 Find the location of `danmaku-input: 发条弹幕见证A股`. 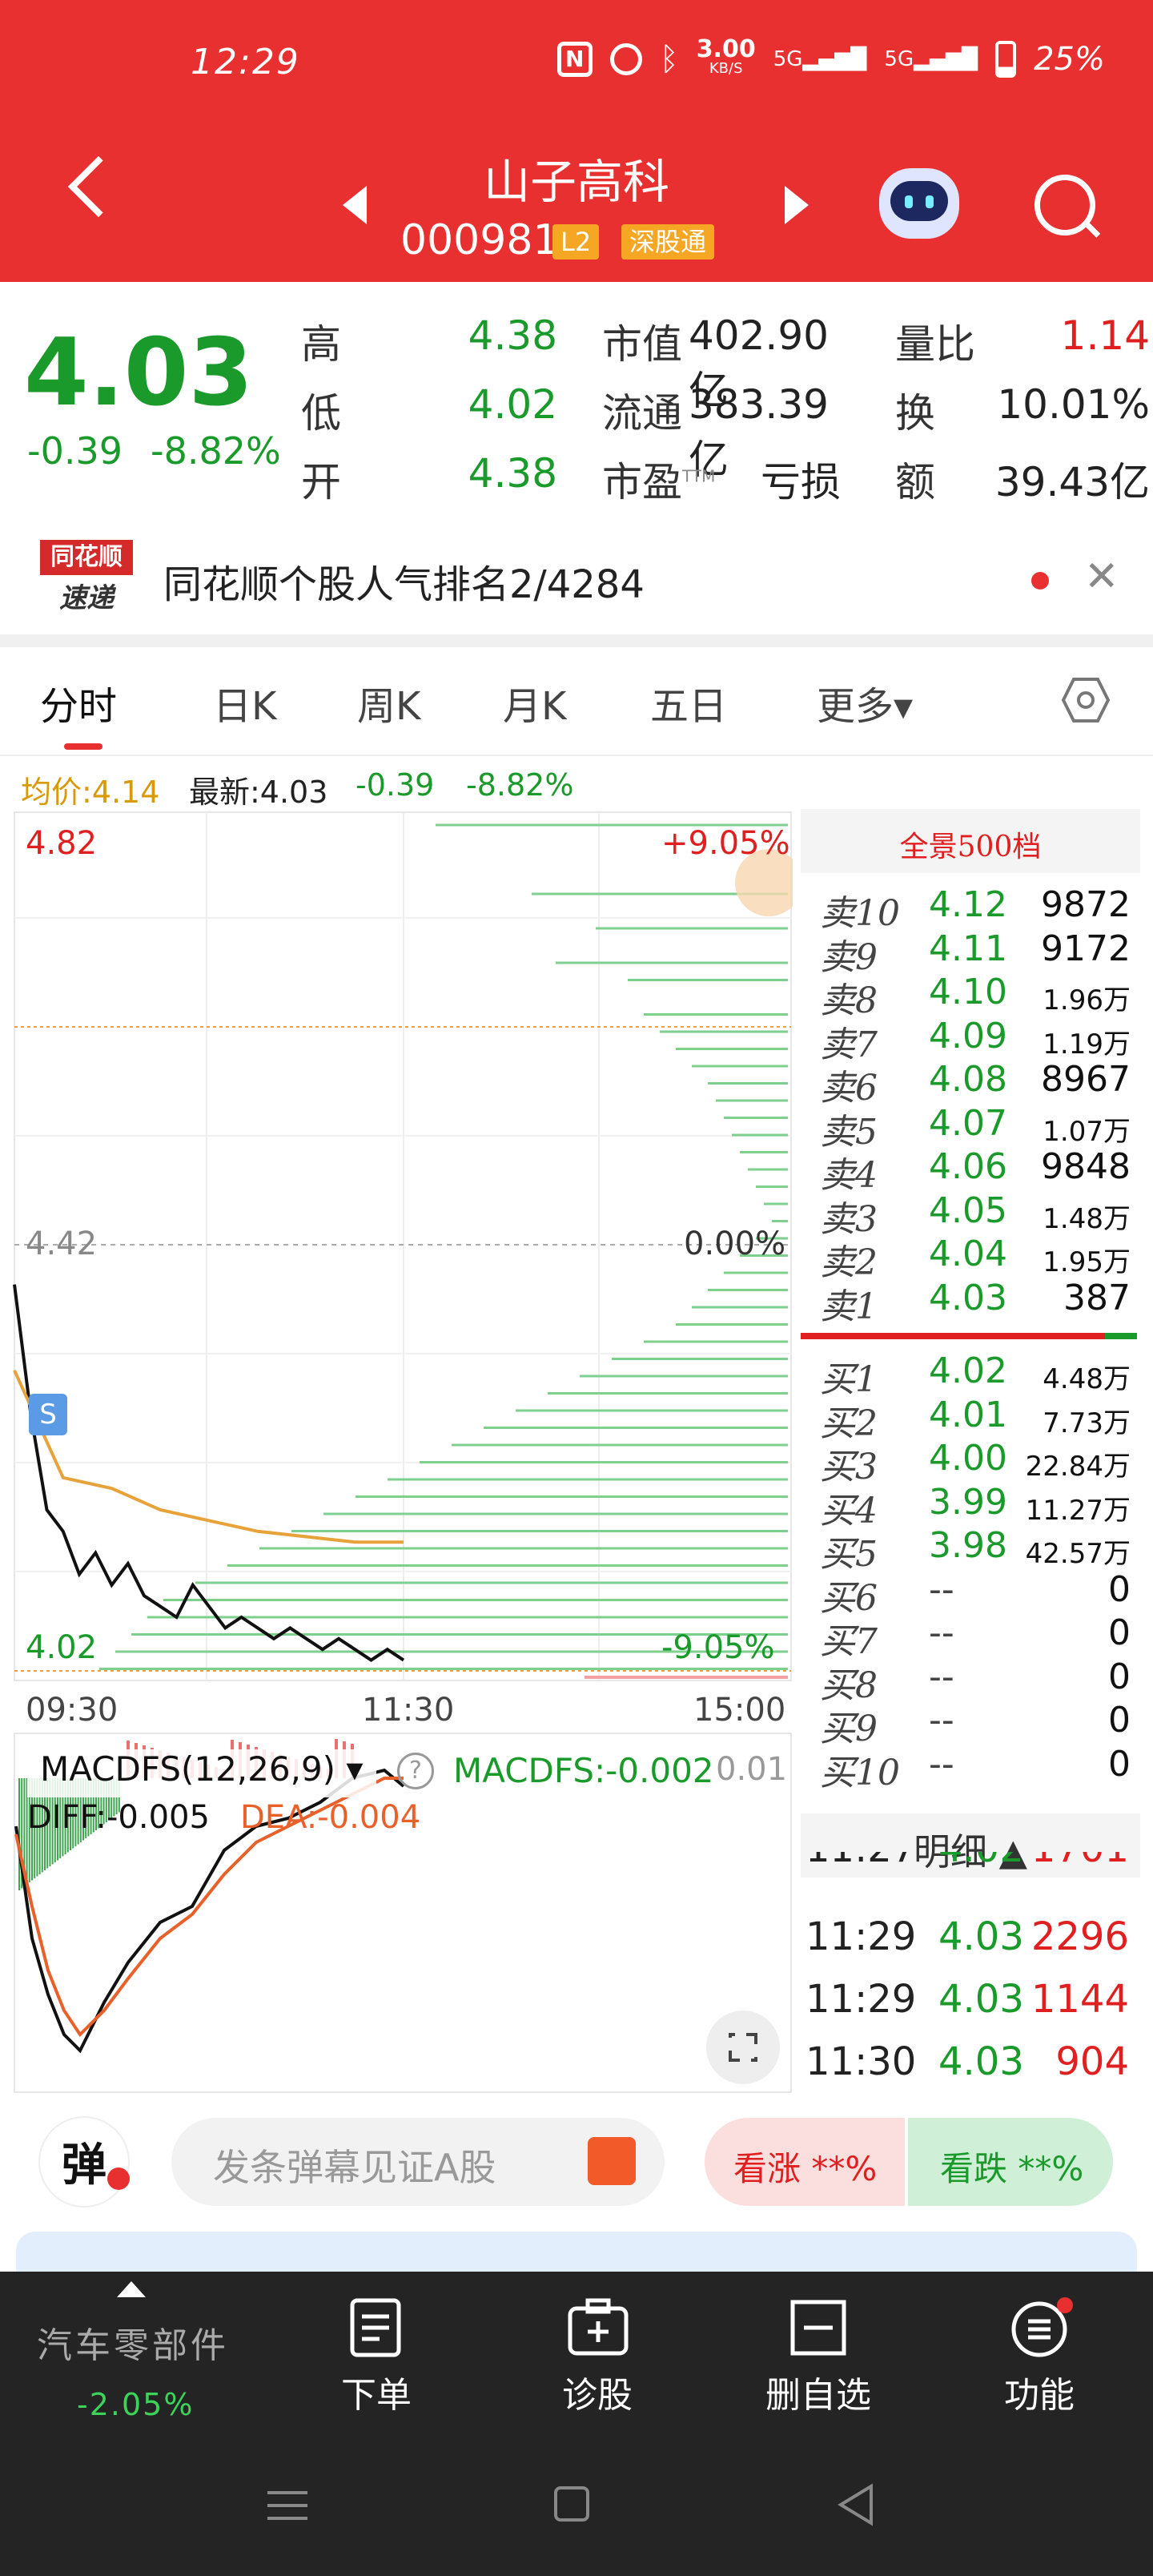

danmaku-input: 发条弹幕见证A股 is located at coordinates (418, 2162).